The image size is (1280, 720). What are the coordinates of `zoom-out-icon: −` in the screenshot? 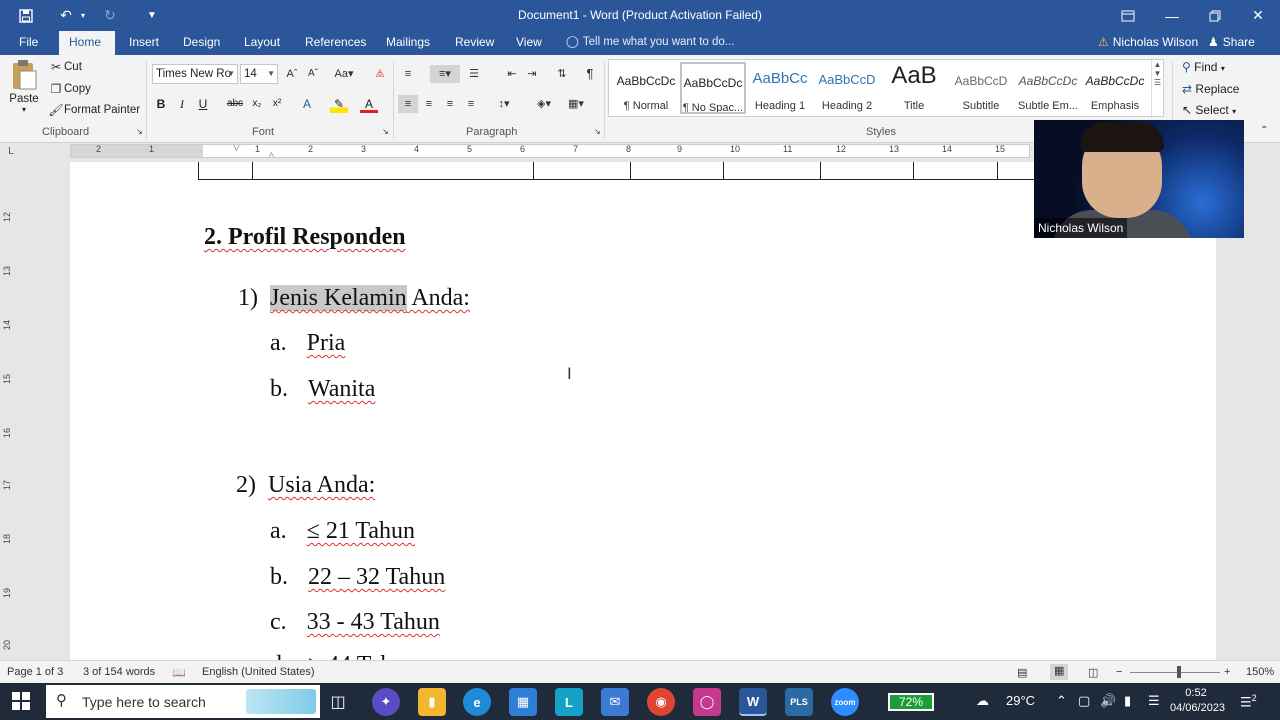 It's located at (1119, 672).